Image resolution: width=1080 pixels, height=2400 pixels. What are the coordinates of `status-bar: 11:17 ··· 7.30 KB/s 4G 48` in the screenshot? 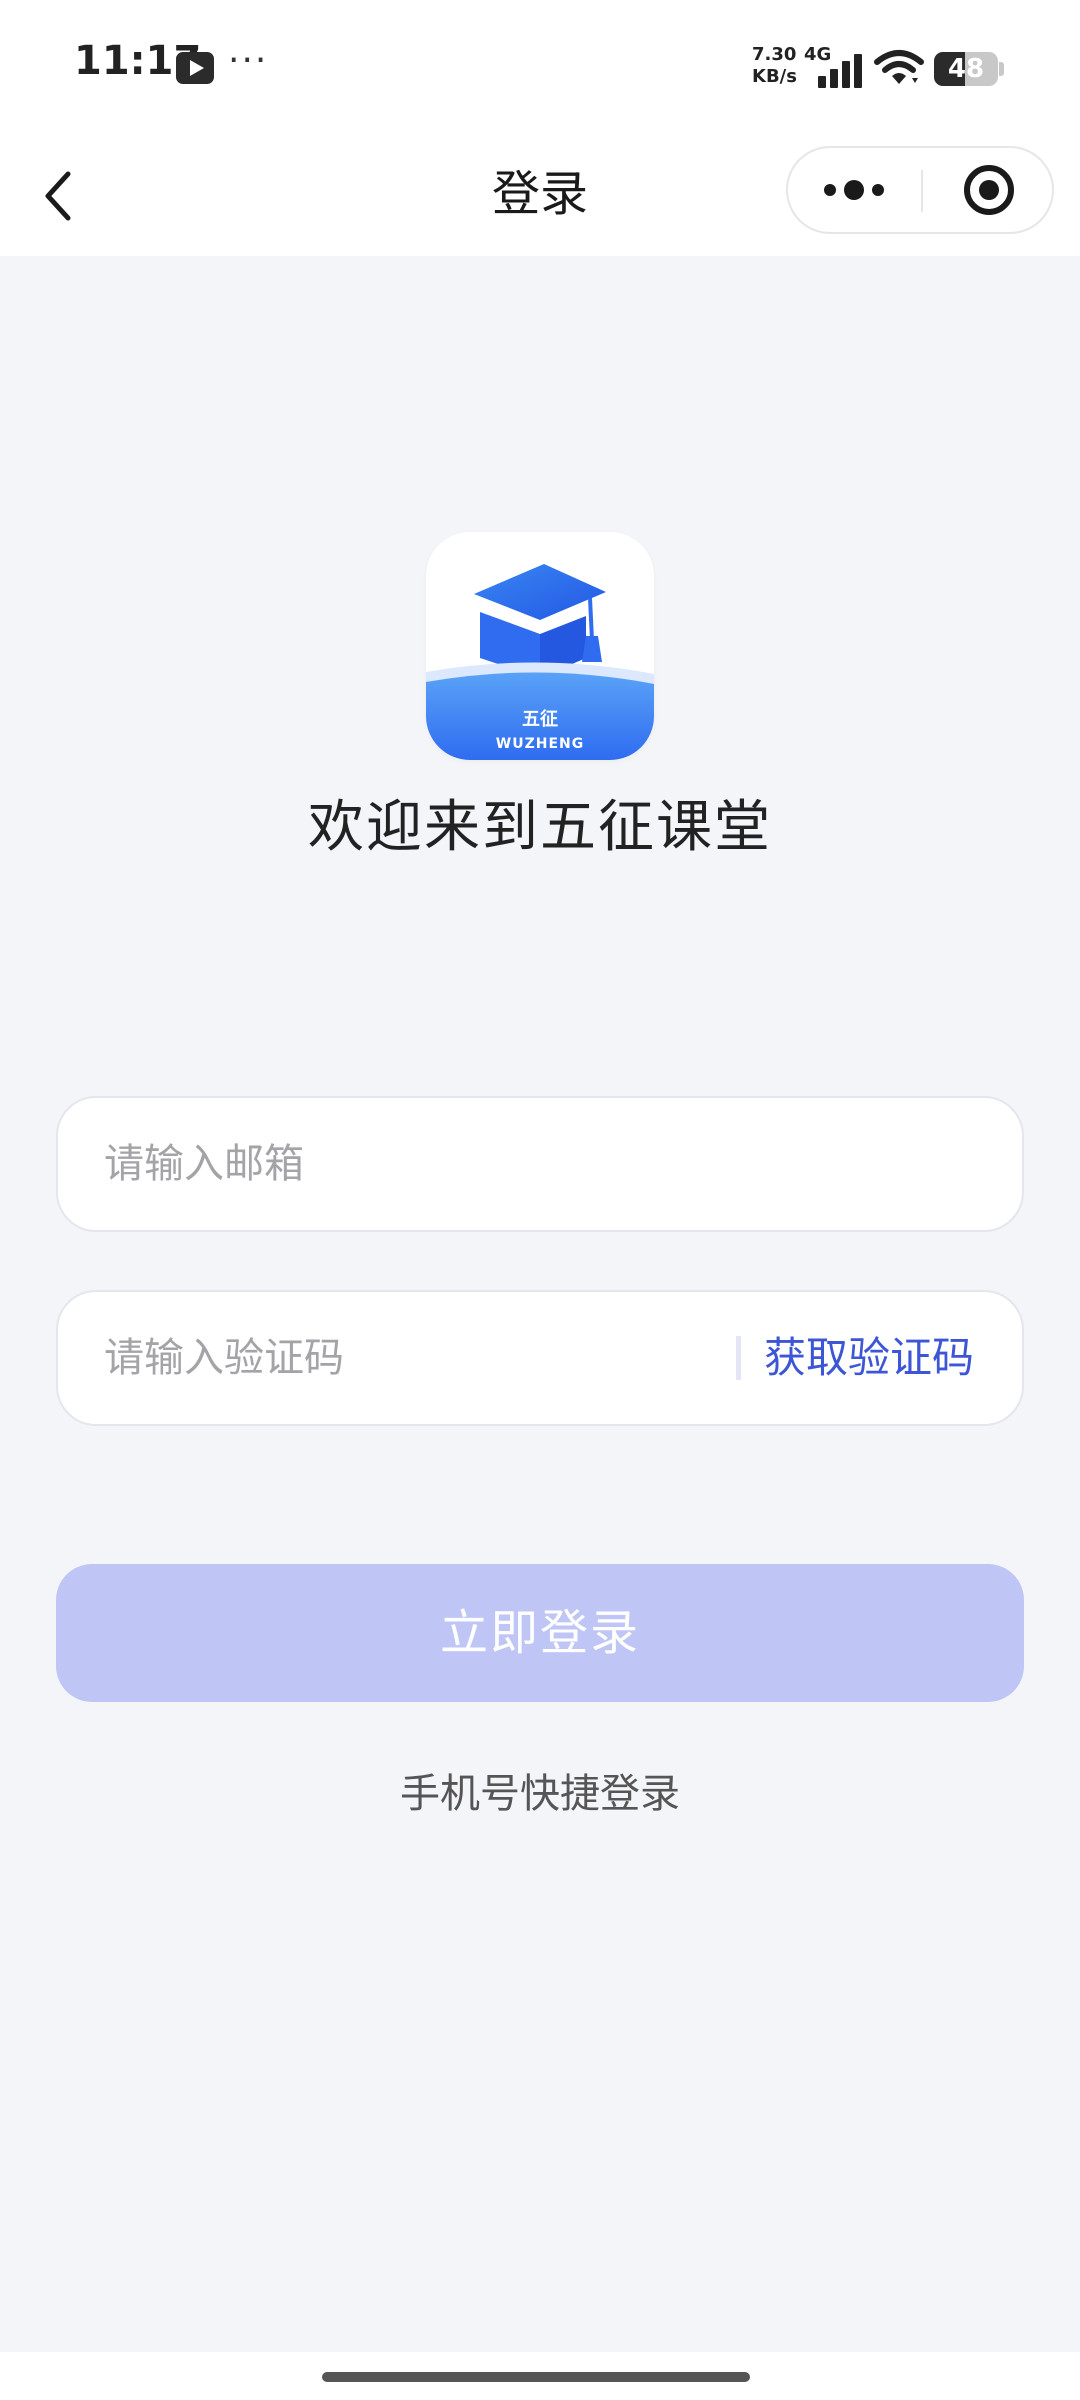 It's located at (540, 68).